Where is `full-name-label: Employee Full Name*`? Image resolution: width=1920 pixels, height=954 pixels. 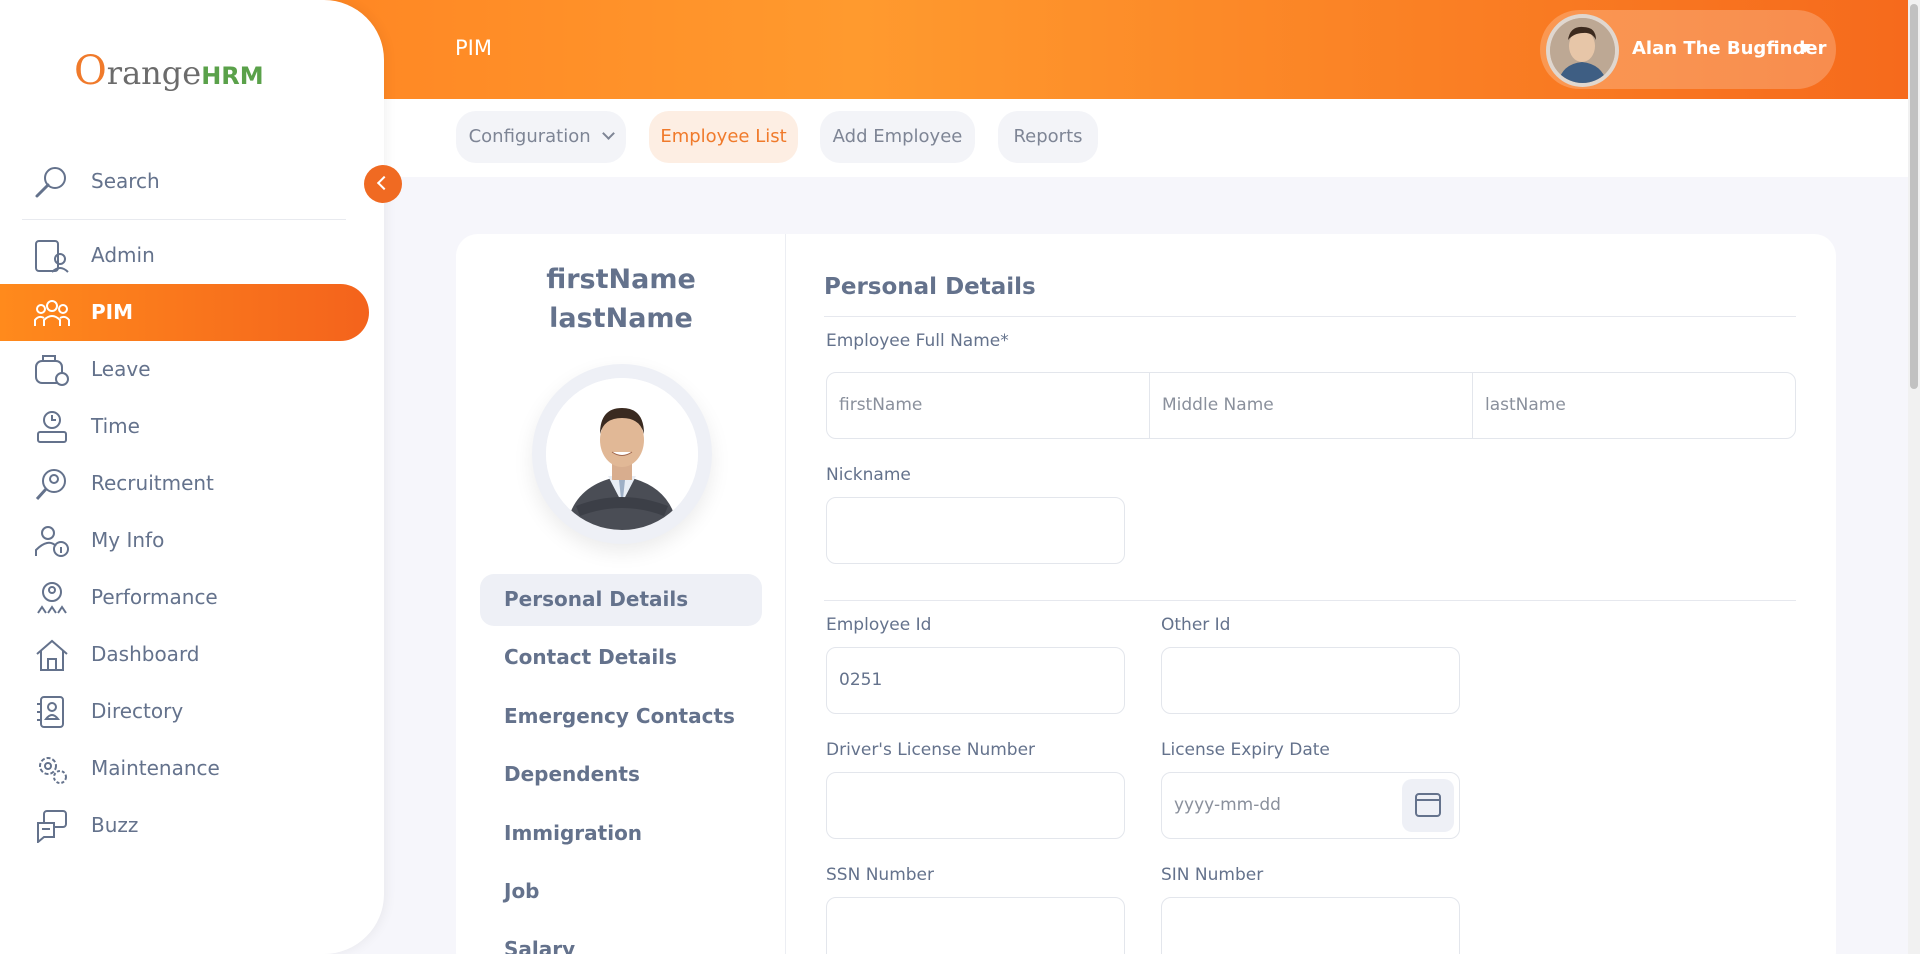
full-name-label: Employee Full Name* is located at coordinates (917, 341).